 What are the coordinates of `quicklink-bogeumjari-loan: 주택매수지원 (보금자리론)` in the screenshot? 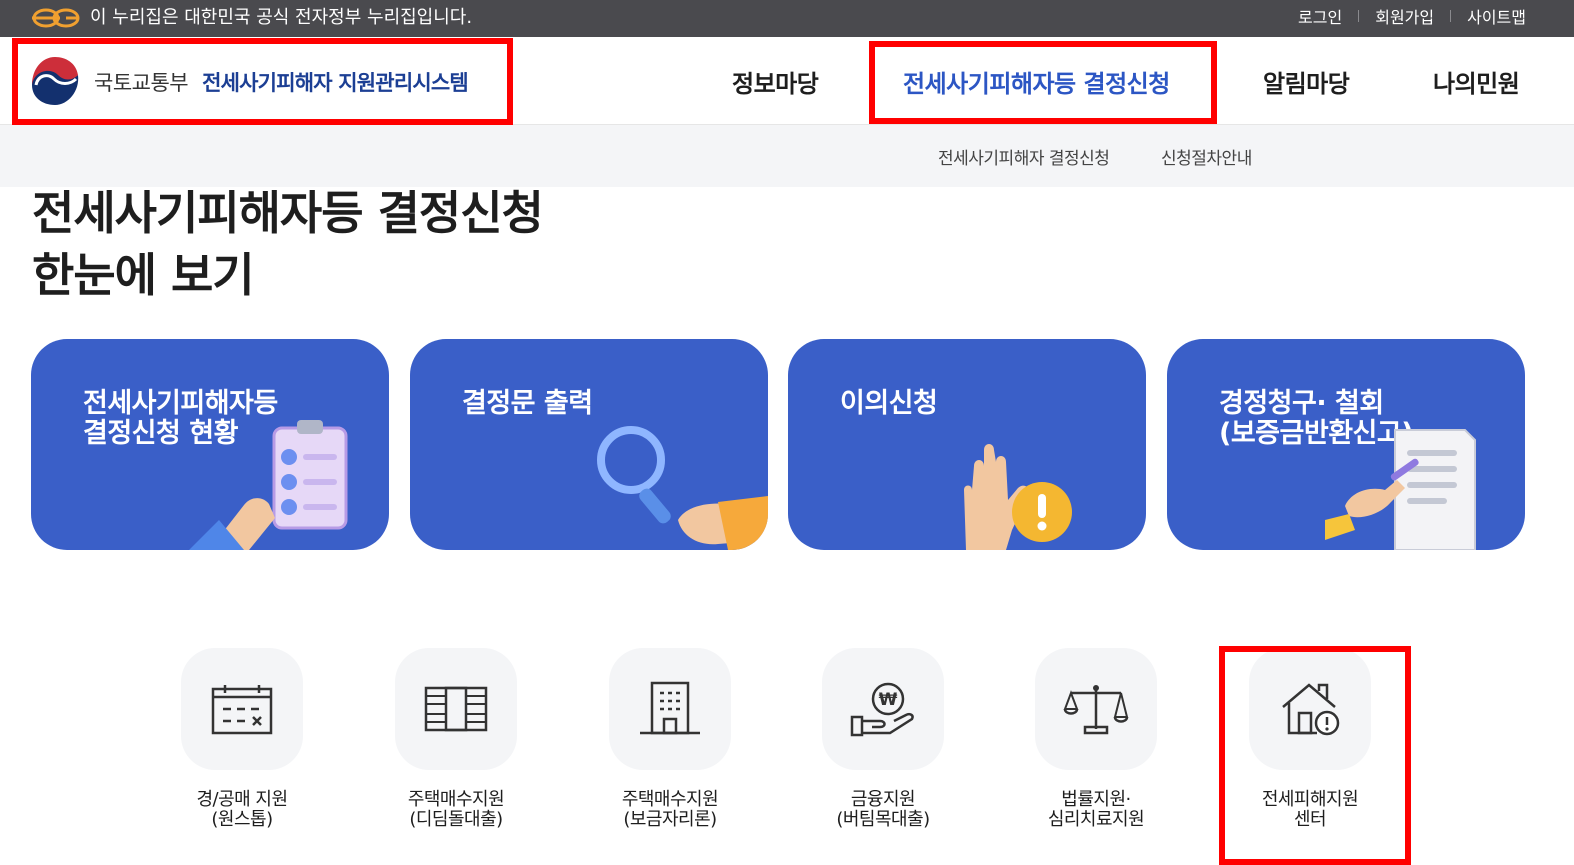 It's located at (670, 739).